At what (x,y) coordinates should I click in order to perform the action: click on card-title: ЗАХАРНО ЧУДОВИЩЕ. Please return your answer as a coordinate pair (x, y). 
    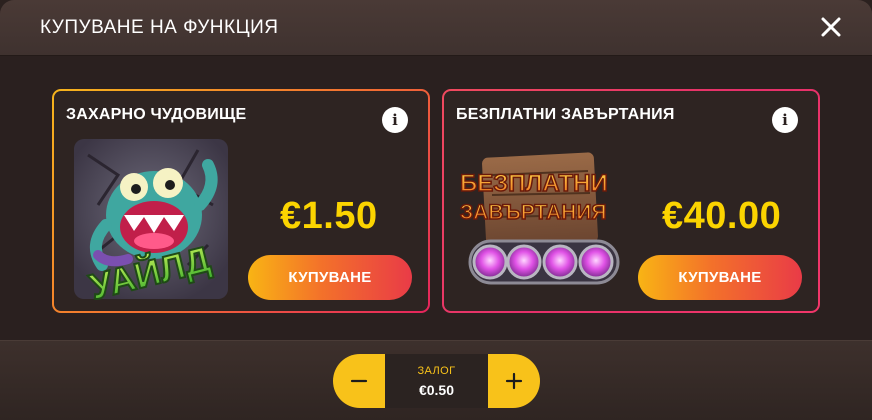
    Looking at the image, I should click on (156, 114).